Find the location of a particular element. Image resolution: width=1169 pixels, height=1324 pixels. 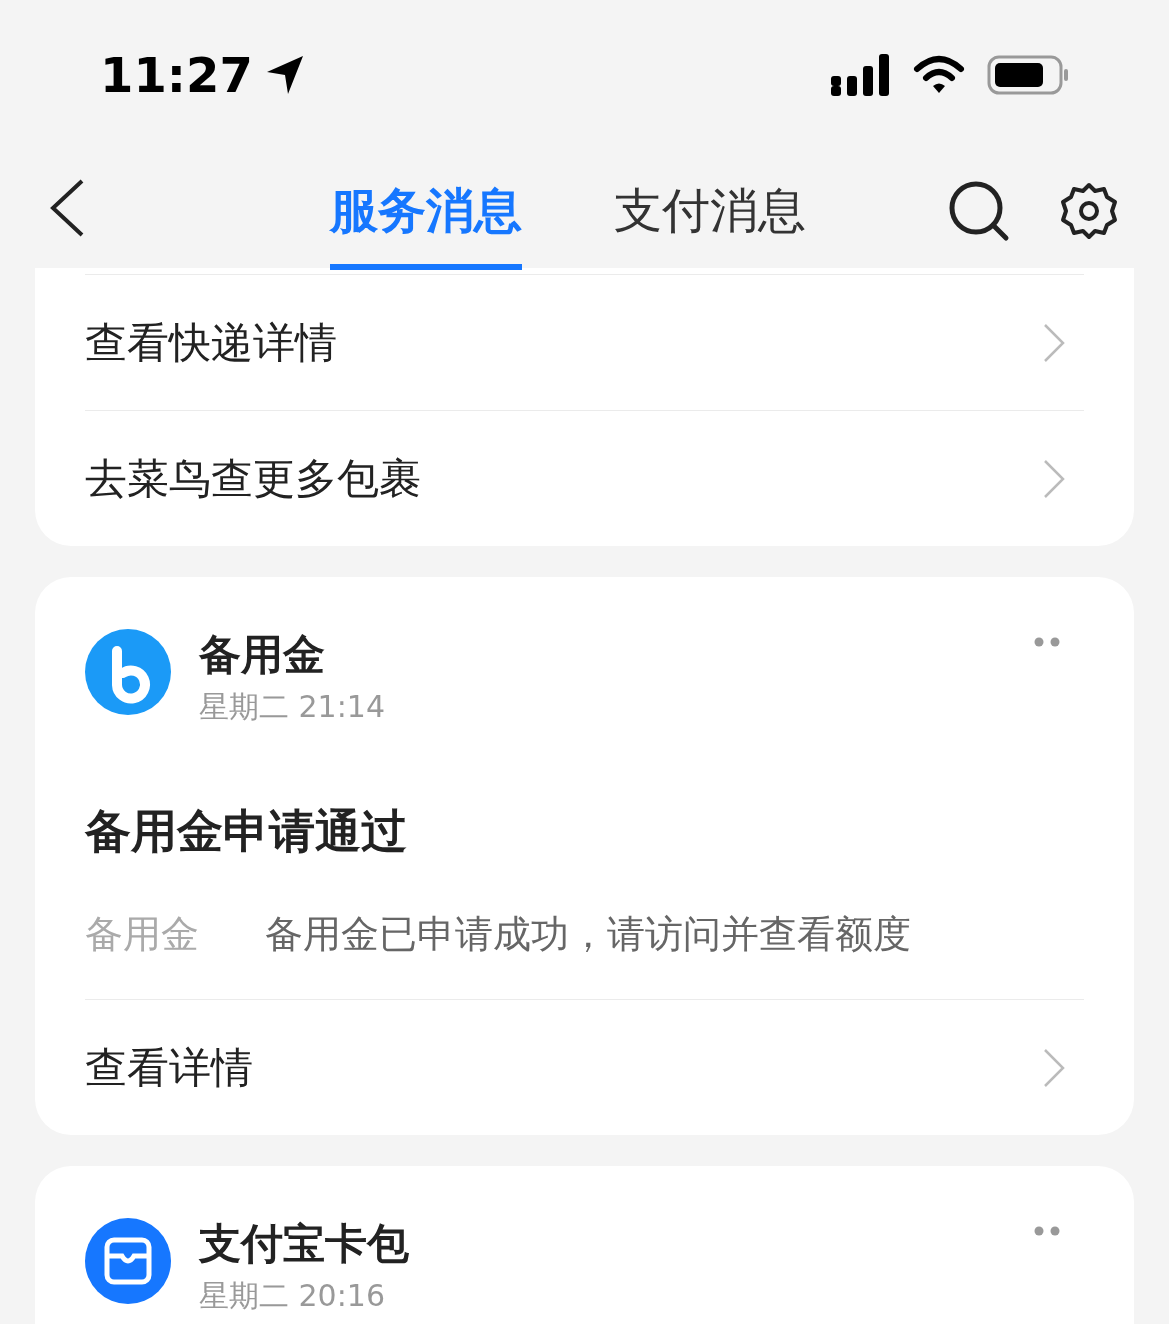

settings-button is located at coordinates (1089, 211).